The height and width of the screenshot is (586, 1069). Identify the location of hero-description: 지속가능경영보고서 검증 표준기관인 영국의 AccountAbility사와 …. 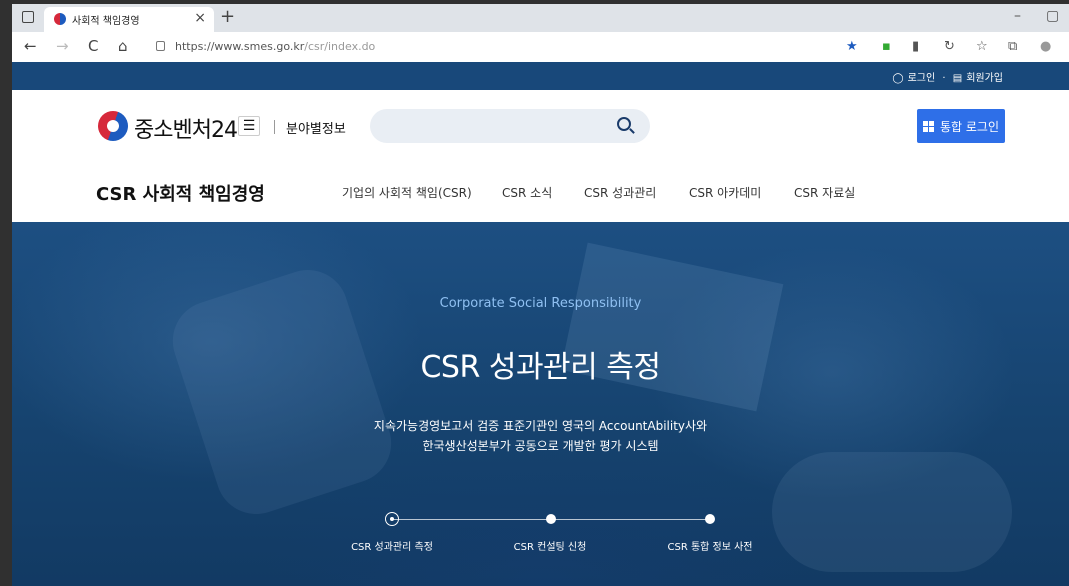
(540, 436).